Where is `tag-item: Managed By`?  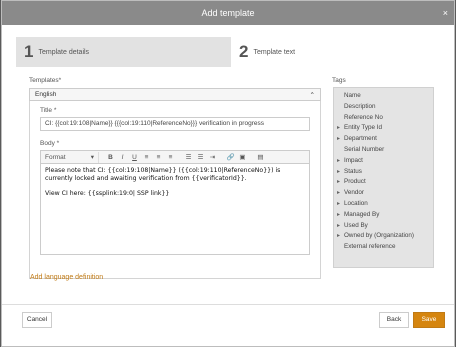
tag-item: Managed By is located at coordinates (383, 215).